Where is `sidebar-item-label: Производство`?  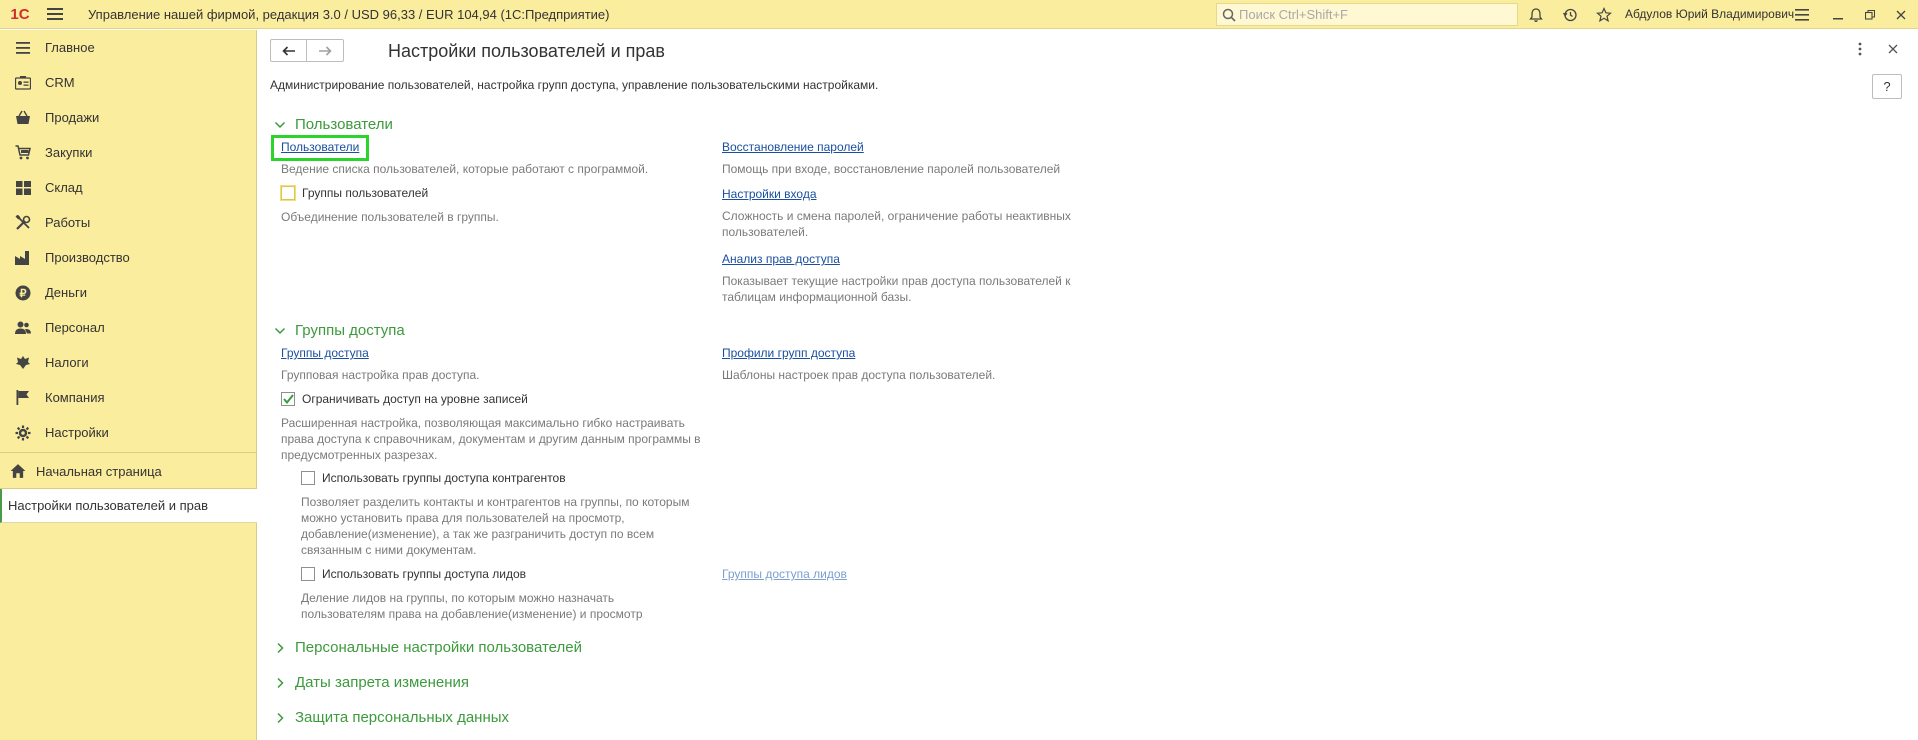
sidebar-item-label: Производство is located at coordinates (87, 257).